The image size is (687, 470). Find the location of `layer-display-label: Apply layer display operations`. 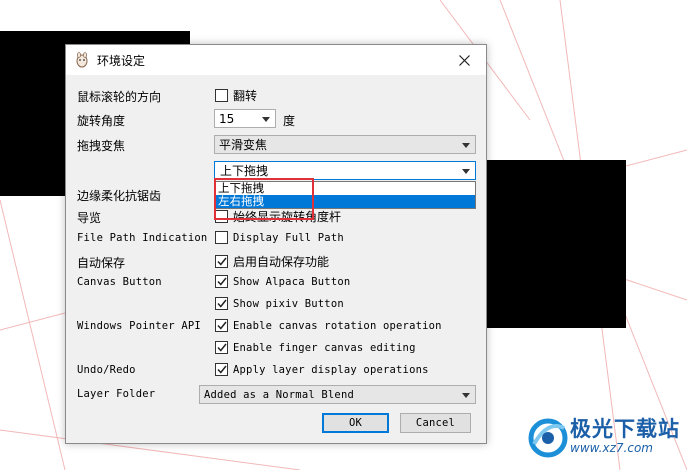

layer-display-label: Apply layer display operations is located at coordinates (331, 369).